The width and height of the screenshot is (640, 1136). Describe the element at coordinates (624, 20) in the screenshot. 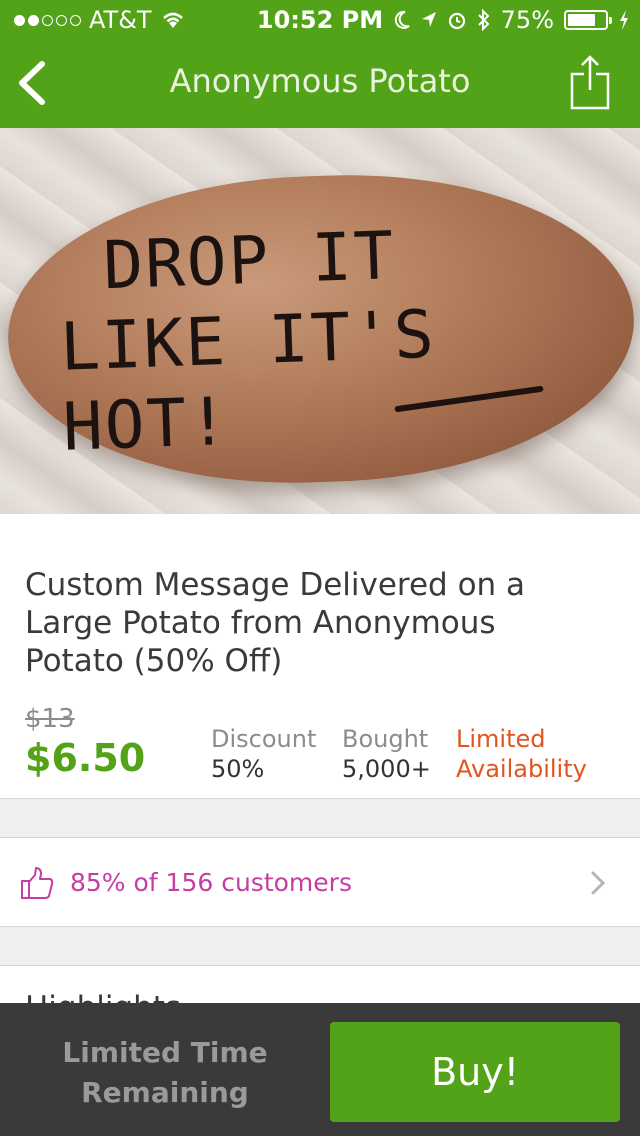

I see `charging-icon` at that location.